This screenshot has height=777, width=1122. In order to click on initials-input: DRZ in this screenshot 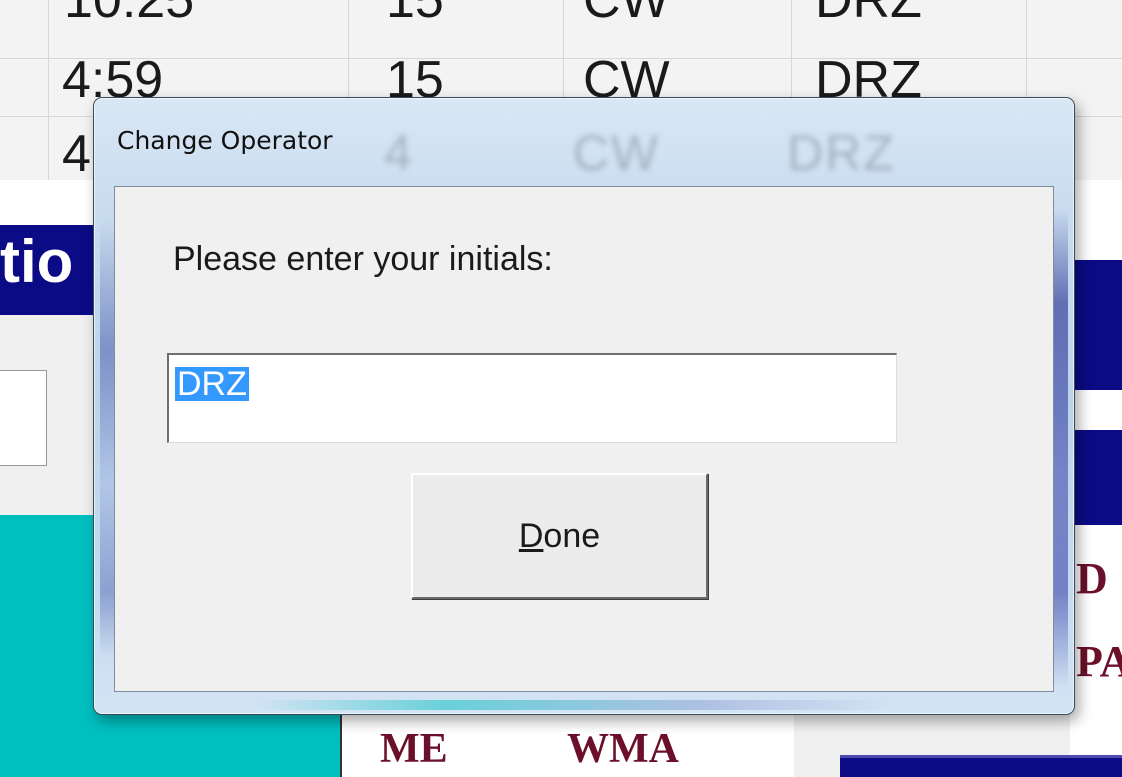, I will do `click(532, 398)`.